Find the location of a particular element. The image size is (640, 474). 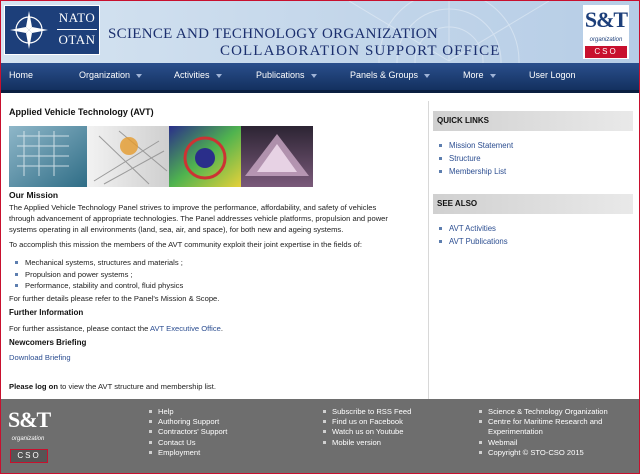

footer-link-cmre: Centre for Maritime Research and is located at coordinates (543, 422).